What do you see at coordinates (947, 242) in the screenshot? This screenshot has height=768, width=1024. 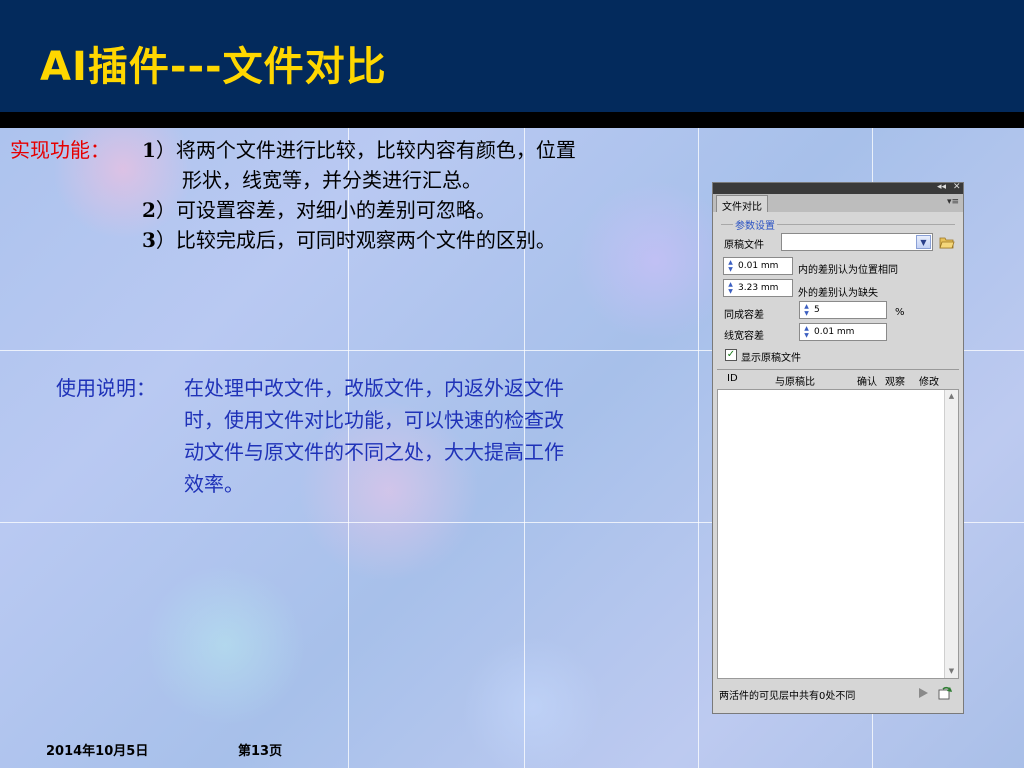 I see `folder-open-icon` at bounding box center [947, 242].